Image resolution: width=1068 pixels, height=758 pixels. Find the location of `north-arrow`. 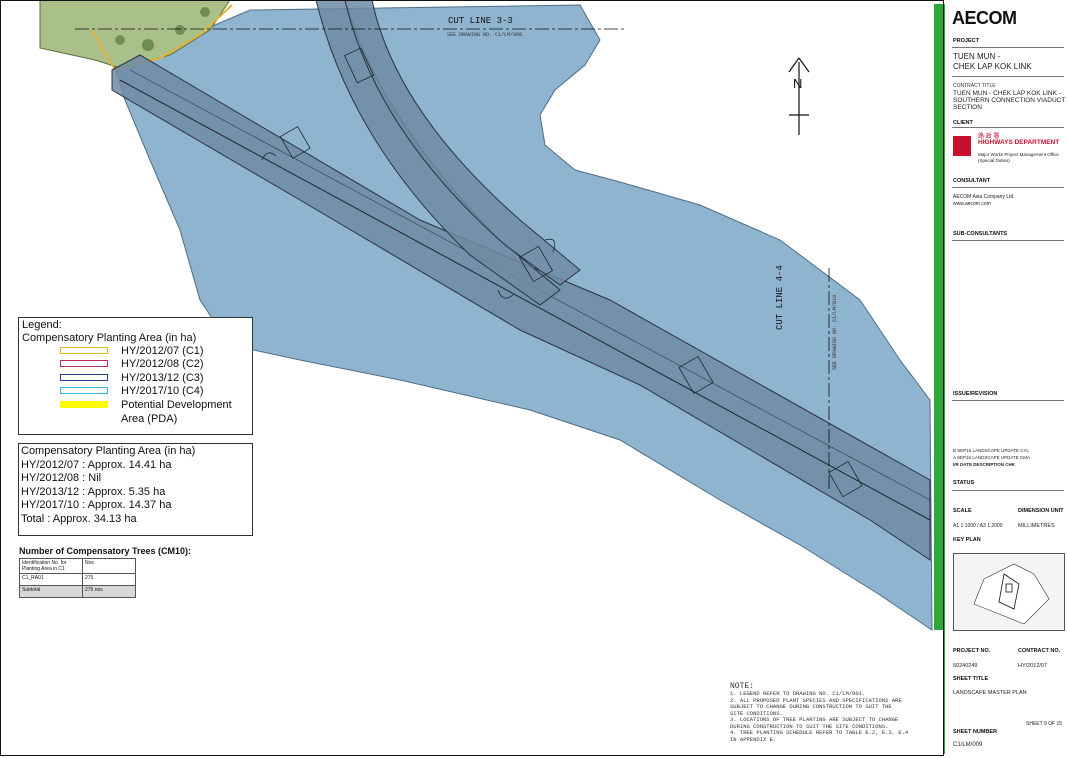

north-arrow is located at coordinates (799, 96).